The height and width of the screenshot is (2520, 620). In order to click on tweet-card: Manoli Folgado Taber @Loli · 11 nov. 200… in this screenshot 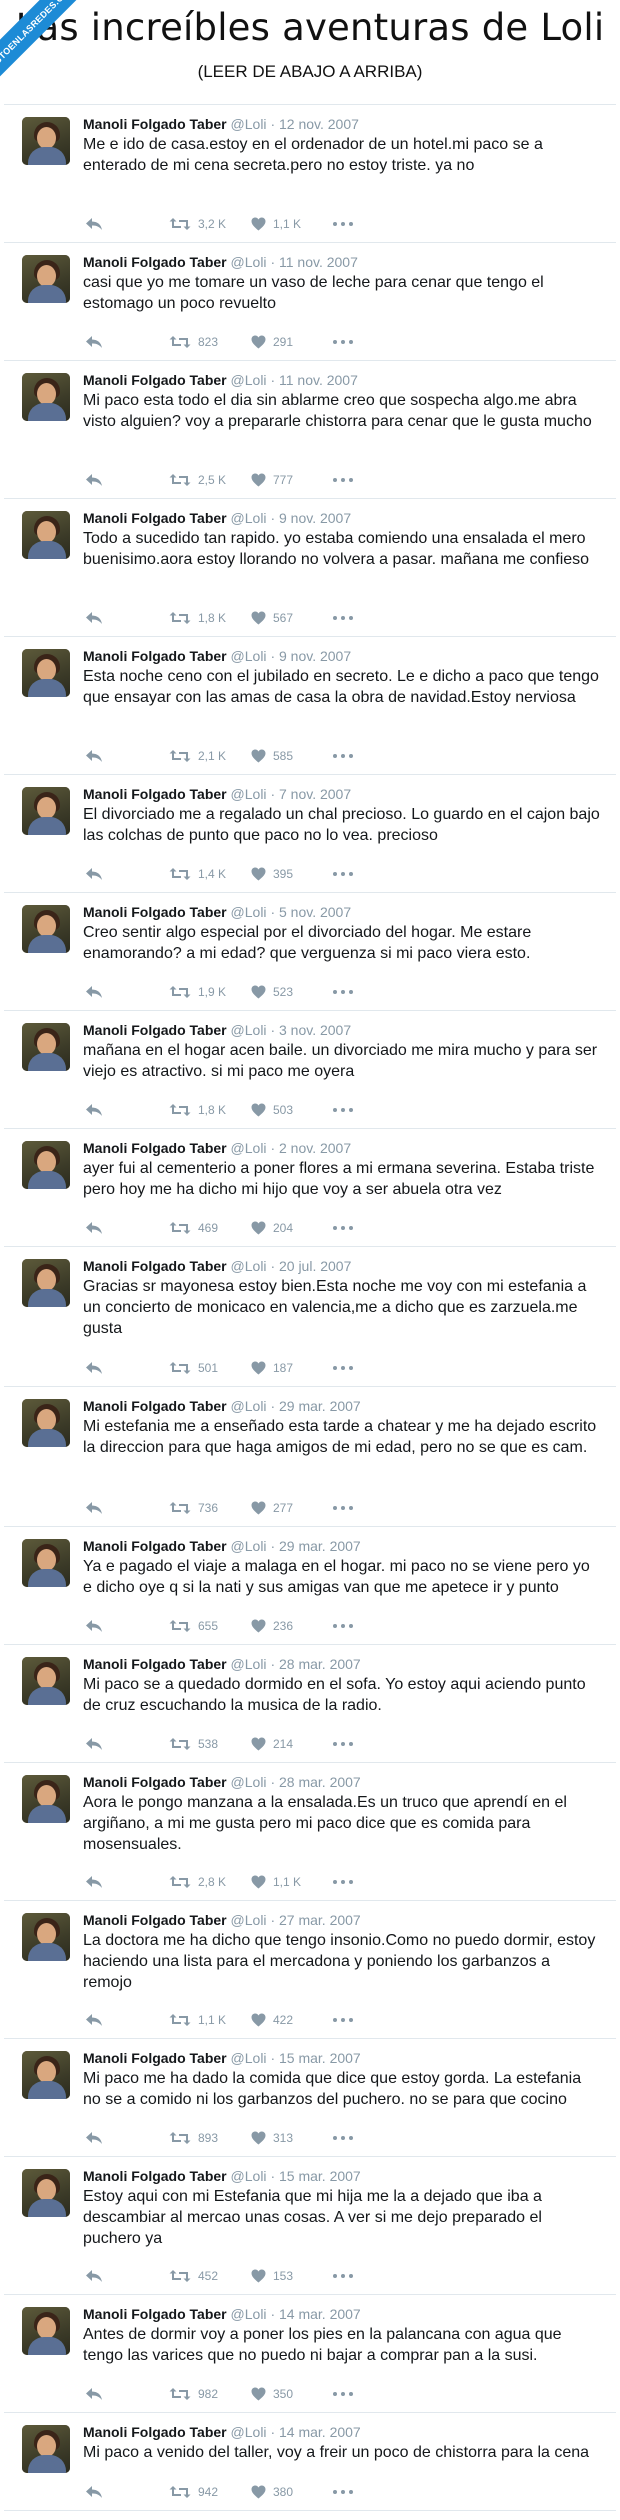, I will do `click(310, 430)`.